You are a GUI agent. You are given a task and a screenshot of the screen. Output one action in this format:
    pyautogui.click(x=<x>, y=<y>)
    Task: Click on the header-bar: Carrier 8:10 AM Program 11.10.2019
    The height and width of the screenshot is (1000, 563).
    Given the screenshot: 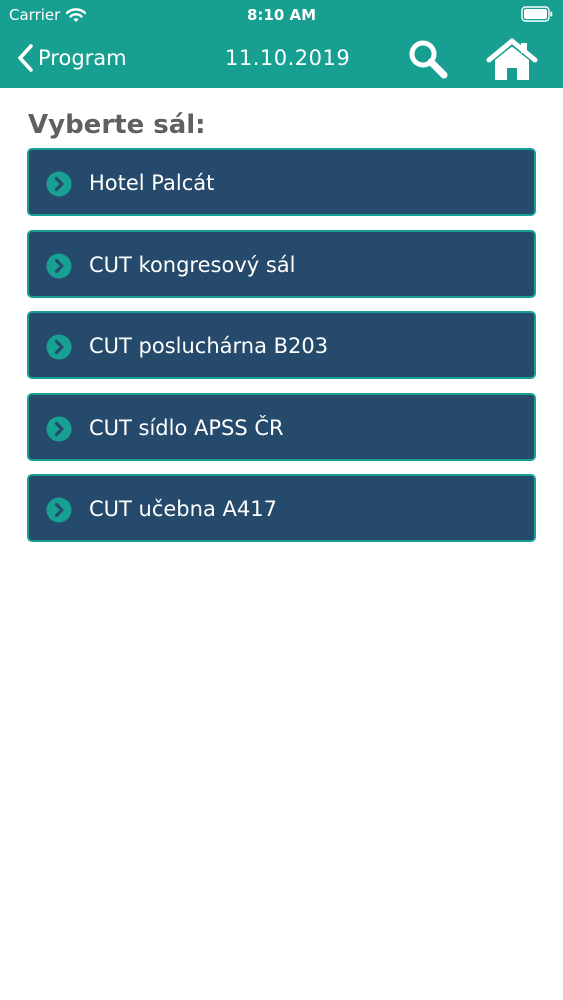 What is the action you would take?
    pyautogui.click(x=281, y=44)
    